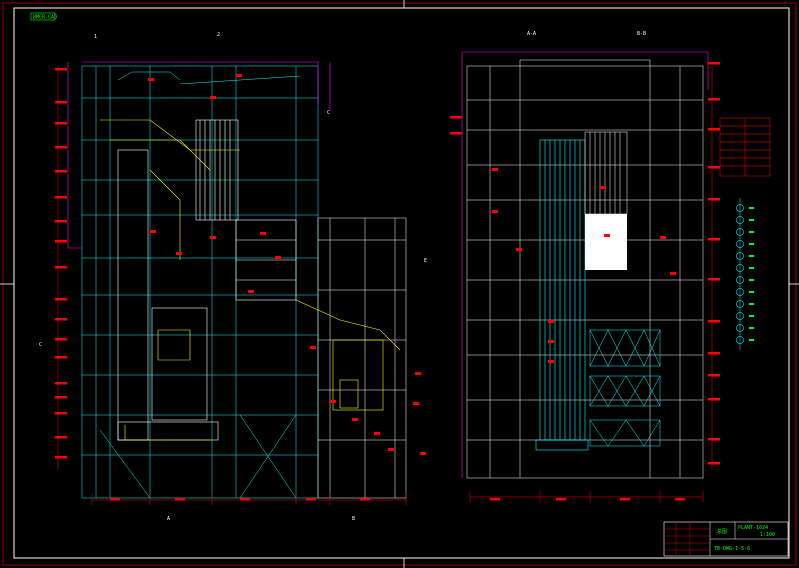  What do you see at coordinates (40, 345) in the screenshot?
I see `left-side-marker-2: C` at bounding box center [40, 345].